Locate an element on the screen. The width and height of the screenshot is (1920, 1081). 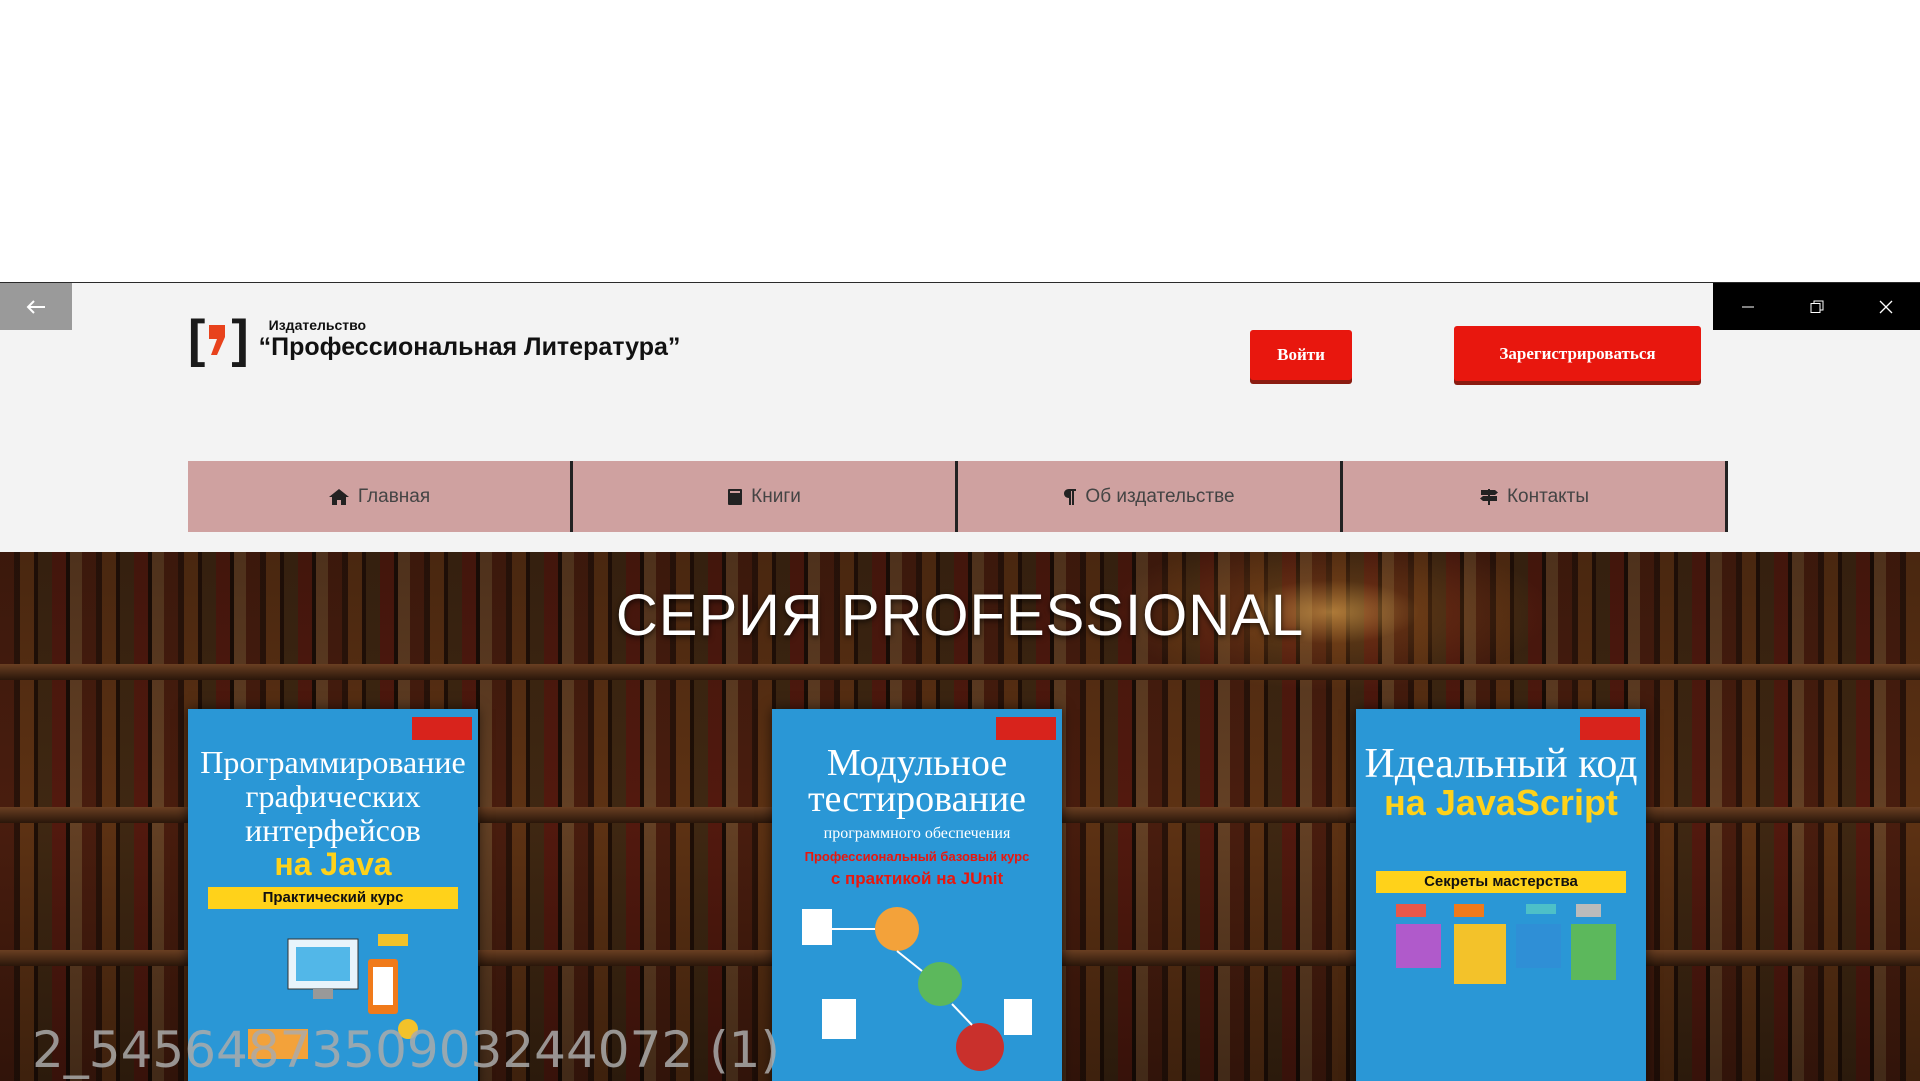
nav-label: Книги is located at coordinates (776, 496).